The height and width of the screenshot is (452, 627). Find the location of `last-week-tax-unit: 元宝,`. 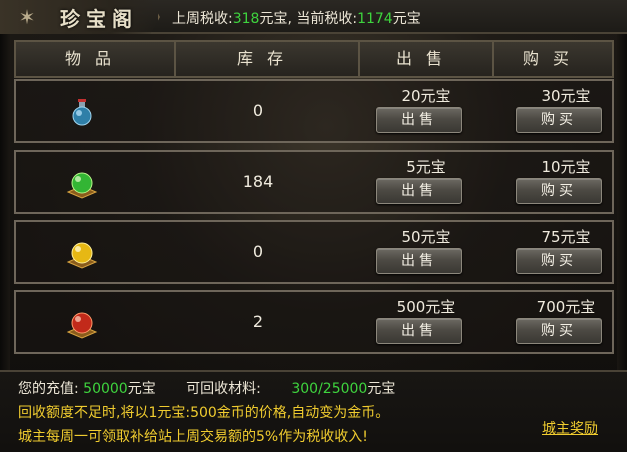

last-week-tax-unit: 元宝, is located at coordinates (275, 19).